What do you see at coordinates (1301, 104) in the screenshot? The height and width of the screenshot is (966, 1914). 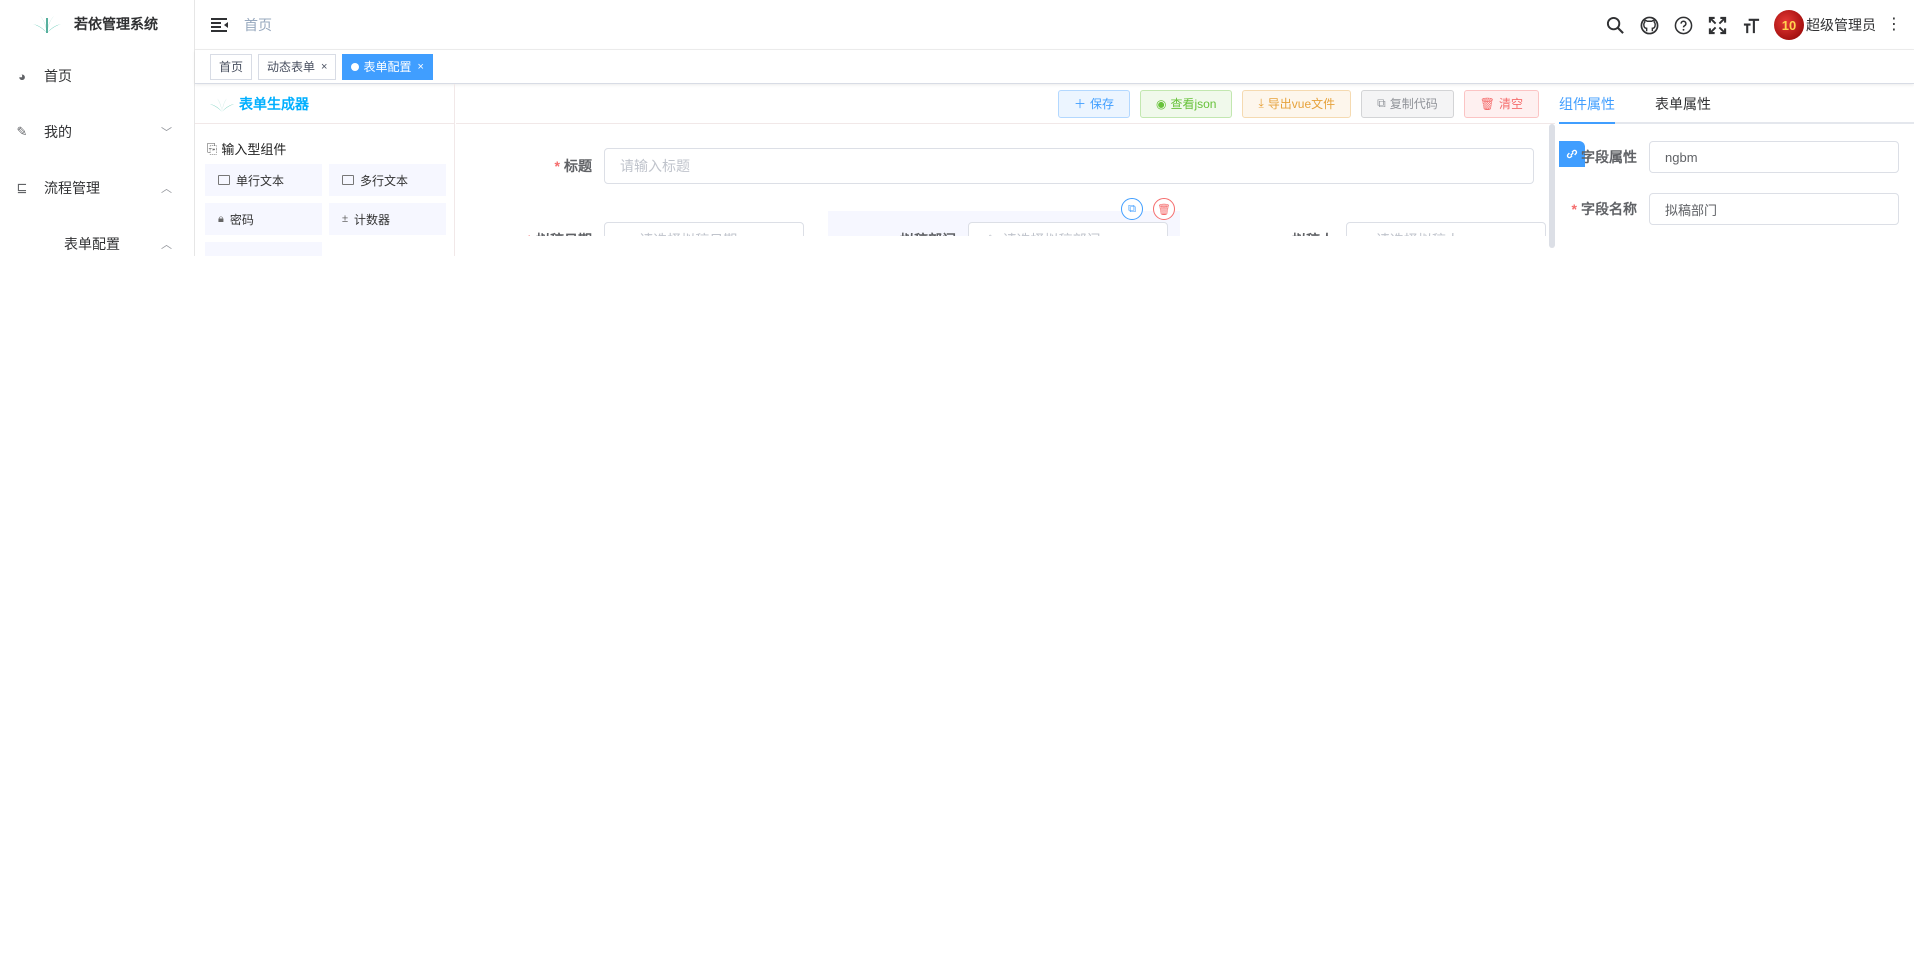 I see `button-label: 导出vue文件` at bounding box center [1301, 104].